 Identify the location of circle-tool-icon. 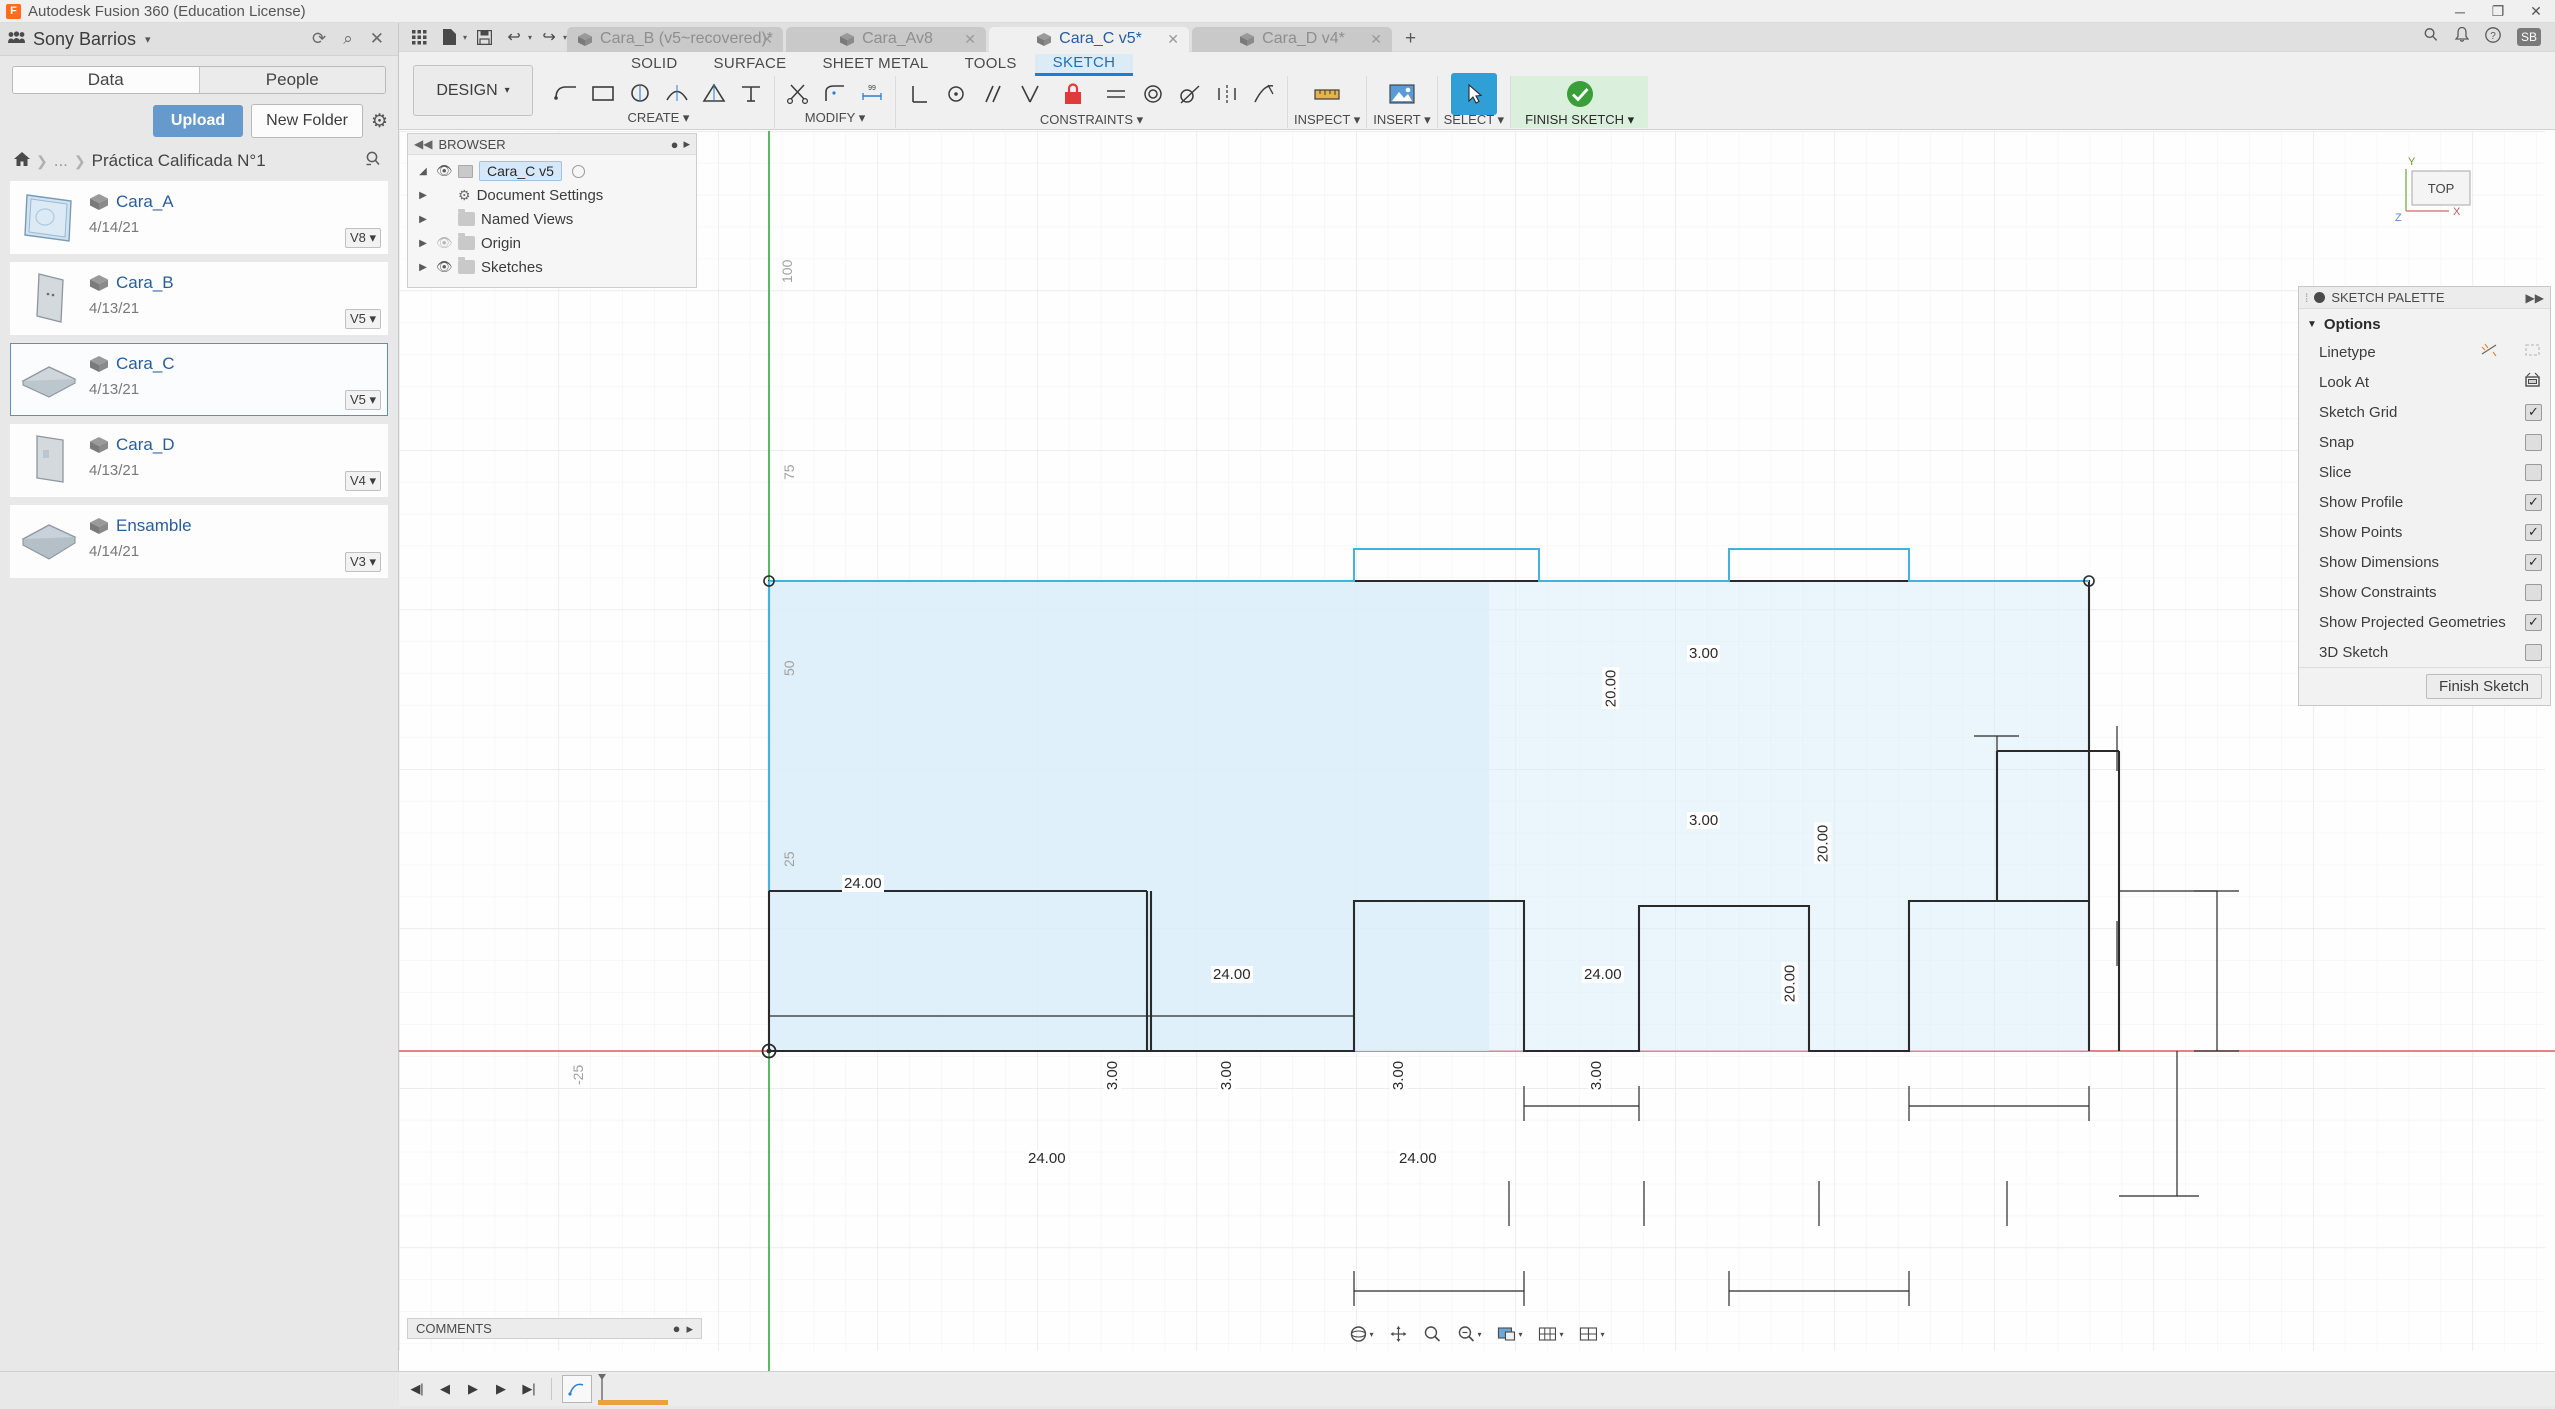
(640, 93).